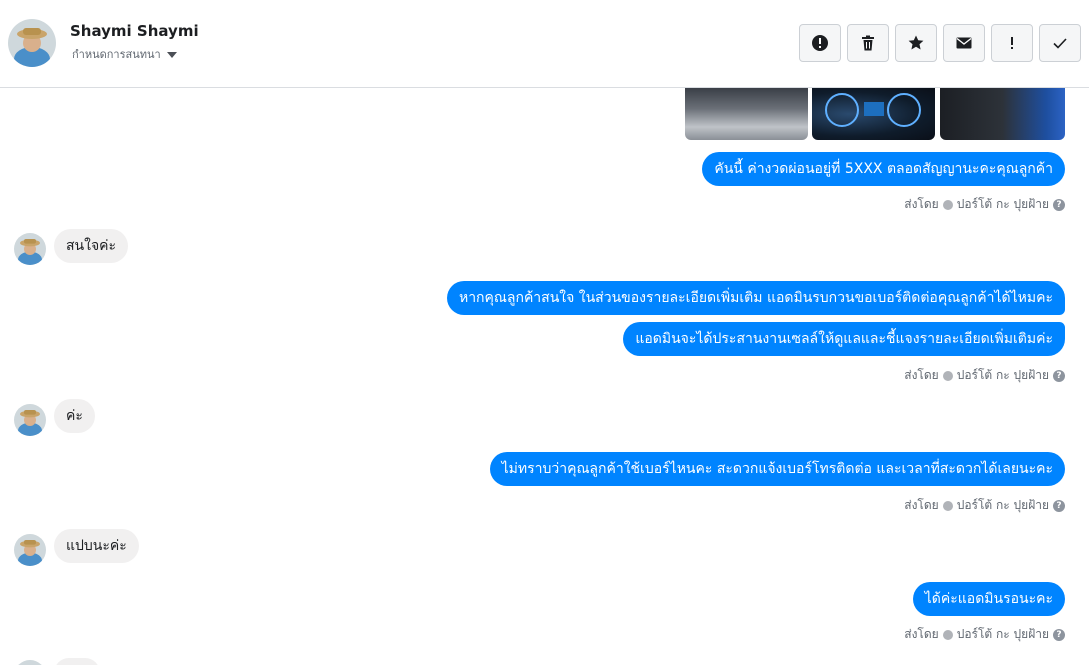  I want to click on trash-icon, so click(868, 43).